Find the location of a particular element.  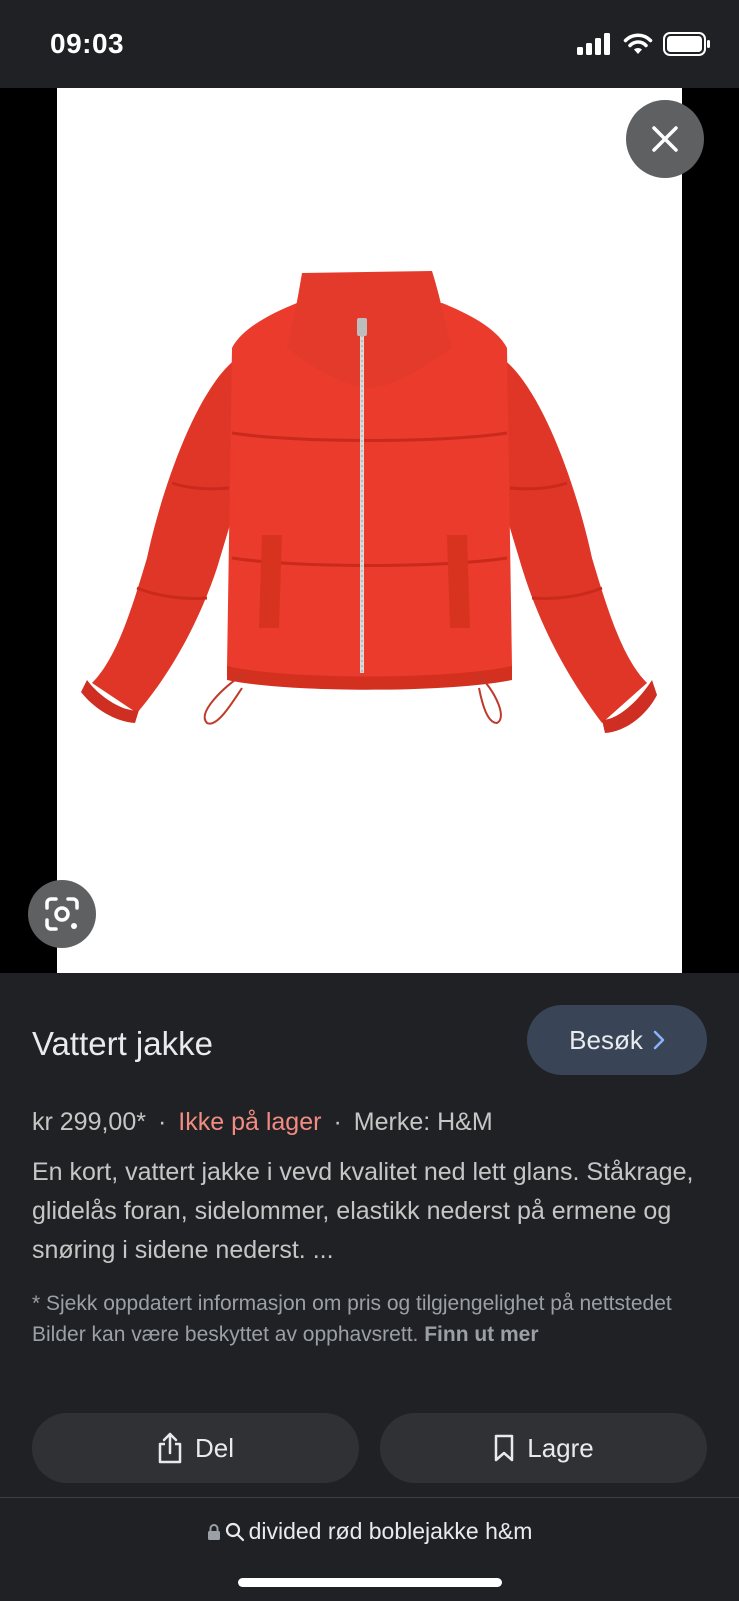

share-label: Del is located at coordinates (214, 1447).